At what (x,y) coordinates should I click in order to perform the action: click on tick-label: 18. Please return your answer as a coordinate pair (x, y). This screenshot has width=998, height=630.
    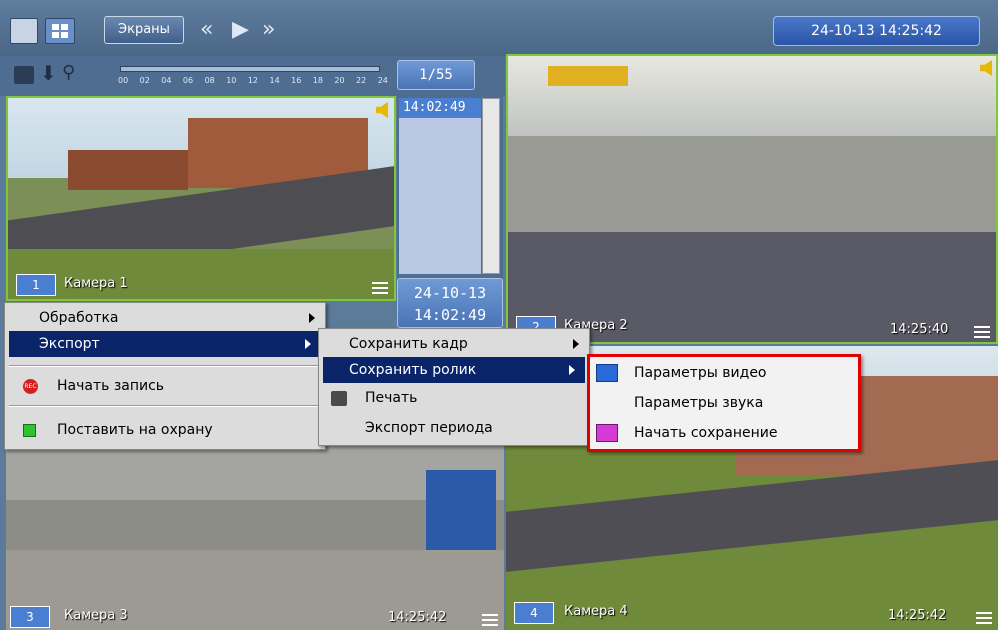
    Looking at the image, I should click on (317, 80).